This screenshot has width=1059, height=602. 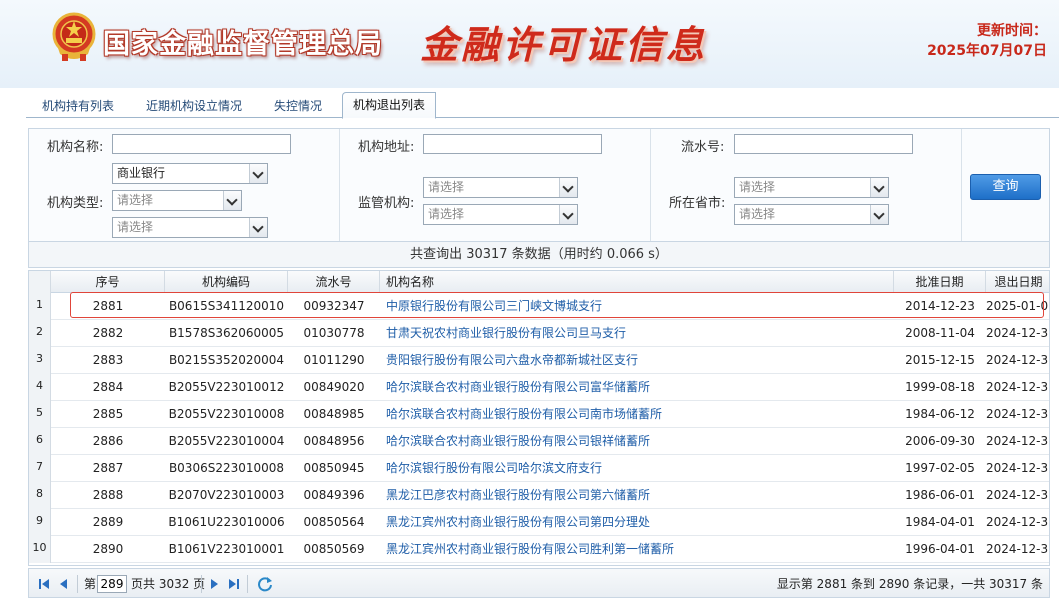 What do you see at coordinates (637, 282) in the screenshot?
I see `col-header-name: 机构名称` at bounding box center [637, 282].